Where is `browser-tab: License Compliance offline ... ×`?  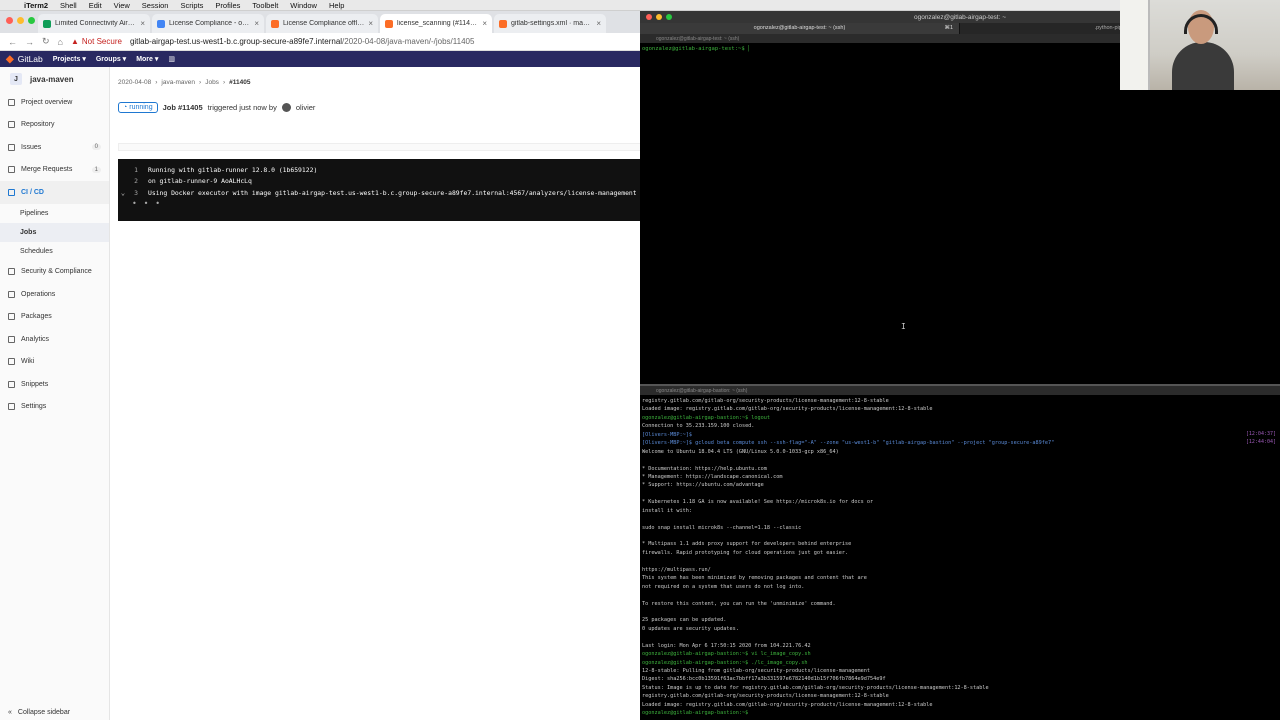
browser-tab: License Compliance offline ... × is located at coordinates (322, 23).